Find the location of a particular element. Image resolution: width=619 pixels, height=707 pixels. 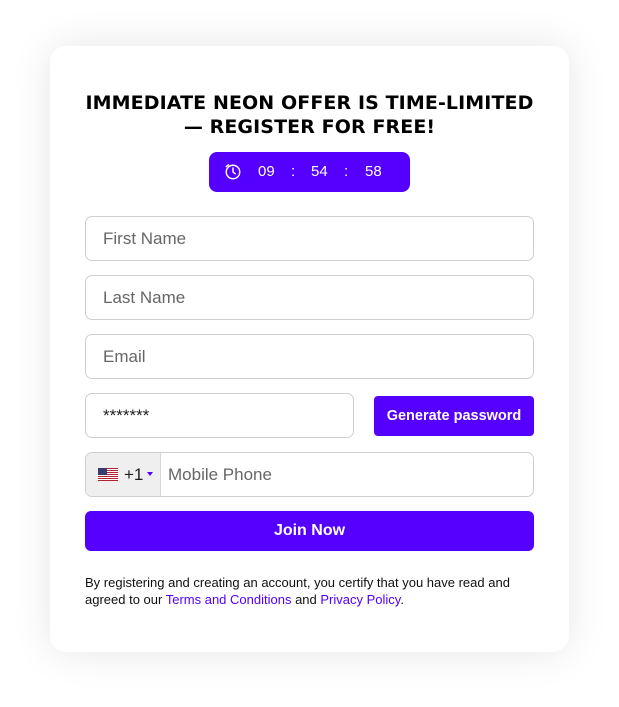

legal-text-end: . is located at coordinates (402, 599).